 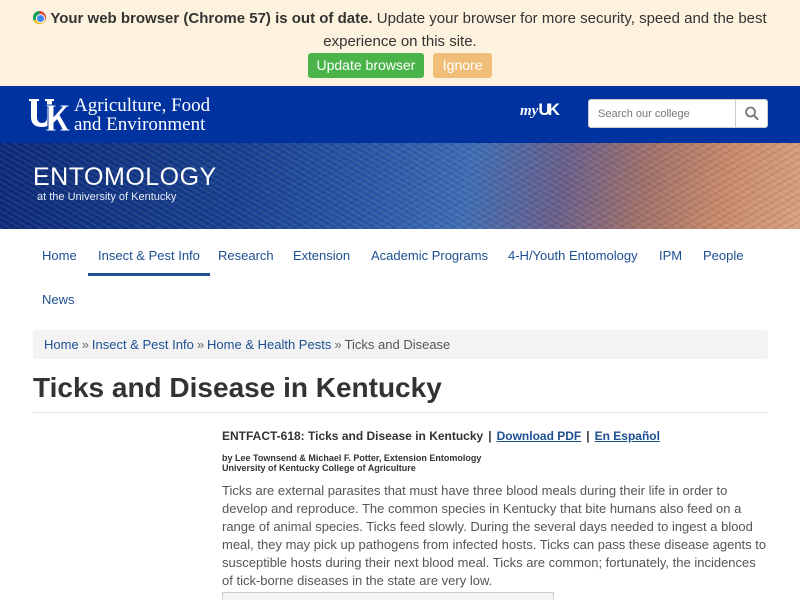 I want to click on title-divider, so click(x=400, y=412).